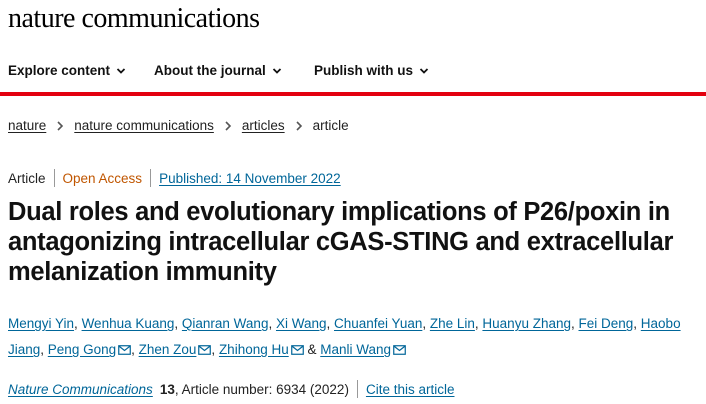 The width and height of the screenshot is (706, 404). I want to click on nav-item-label: About the journal, so click(210, 70).